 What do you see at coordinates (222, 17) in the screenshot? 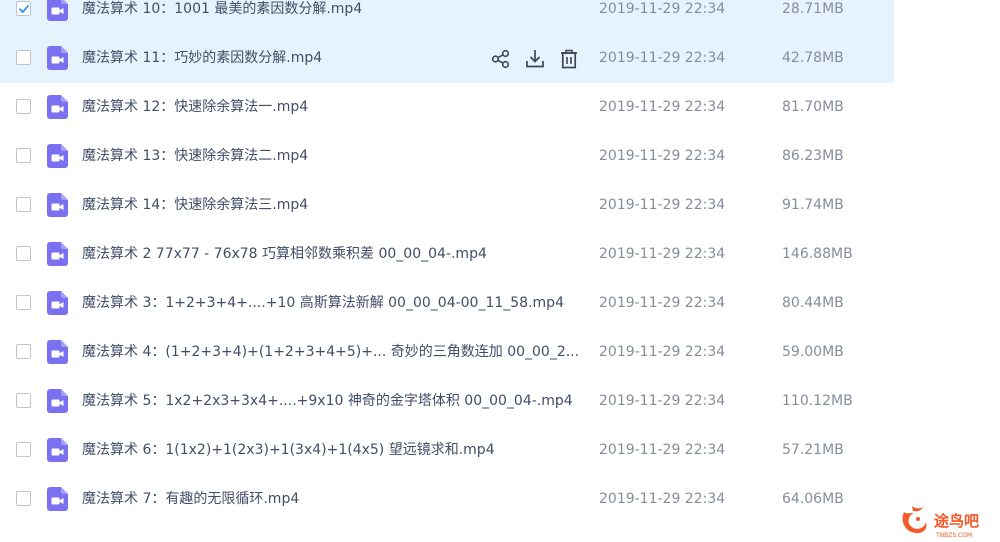
I see `file-name: 魔法算术 10：1001 最美的素因数分解.mp4` at bounding box center [222, 17].